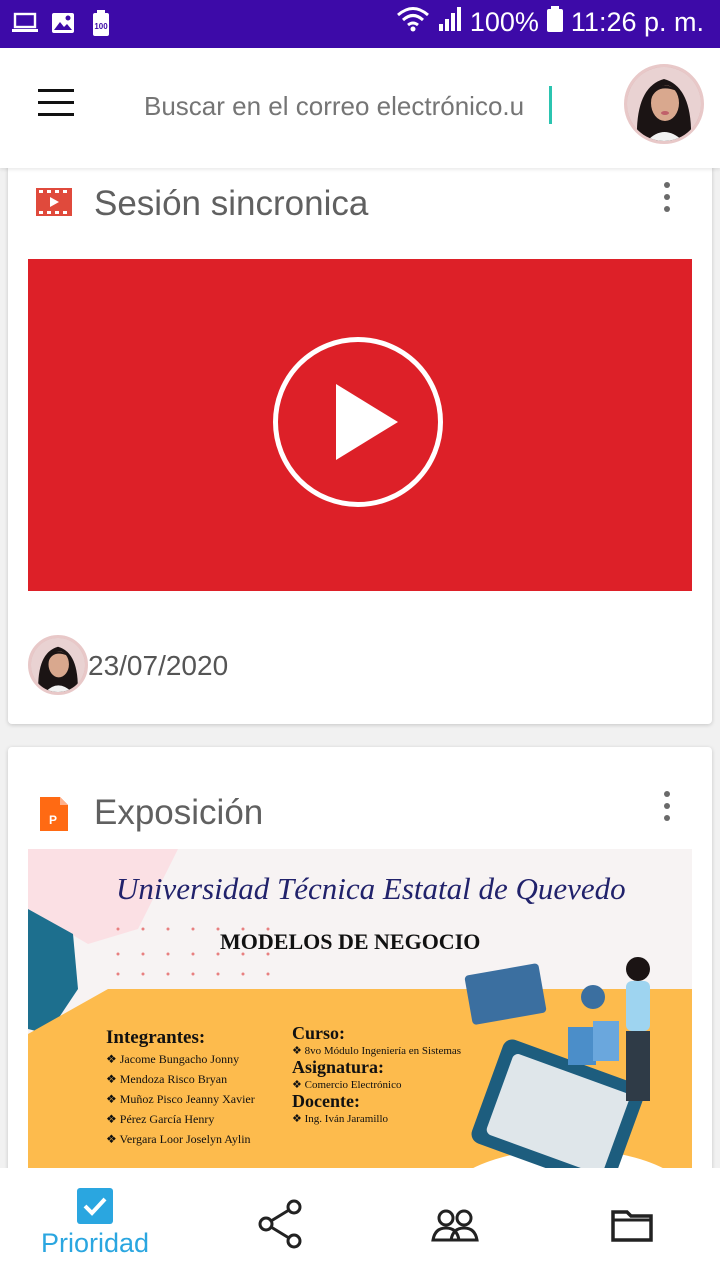 The width and height of the screenshot is (720, 1280). What do you see at coordinates (54, 204) in the screenshot?
I see `video-file-icon` at bounding box center [54, 204].